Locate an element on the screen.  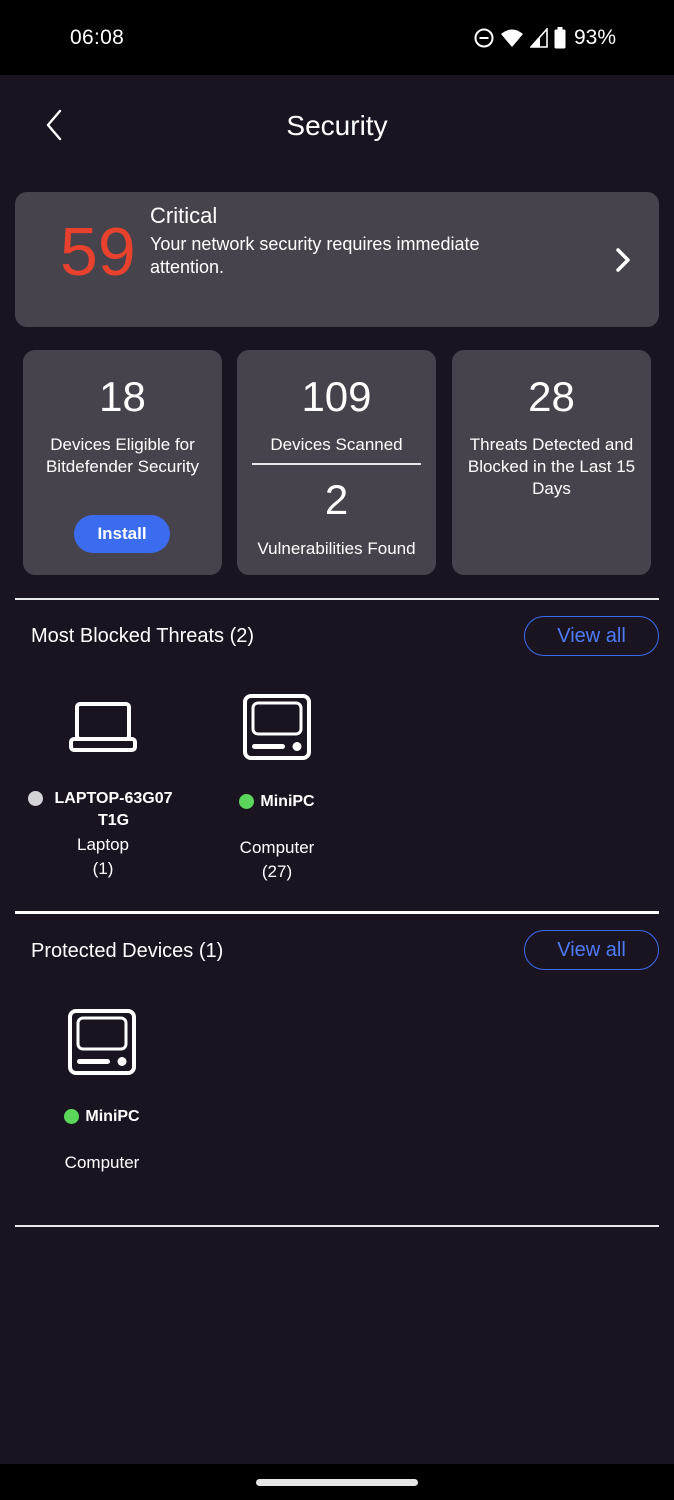
page-title: Security is located at coordinates (337, 125).